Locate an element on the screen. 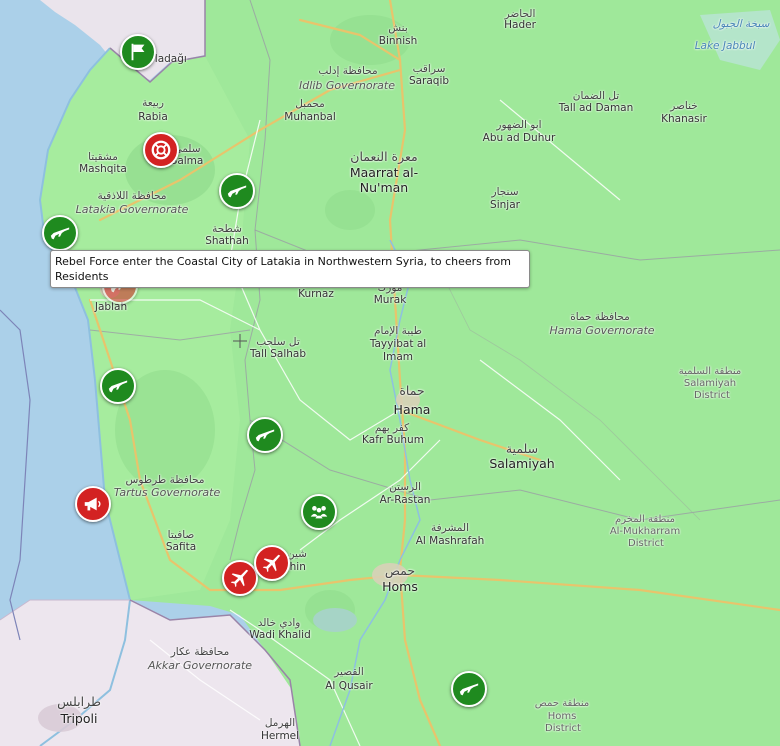  place-label-lake-jabbul: Lake Jabbul is located at coordinates (725, 46).